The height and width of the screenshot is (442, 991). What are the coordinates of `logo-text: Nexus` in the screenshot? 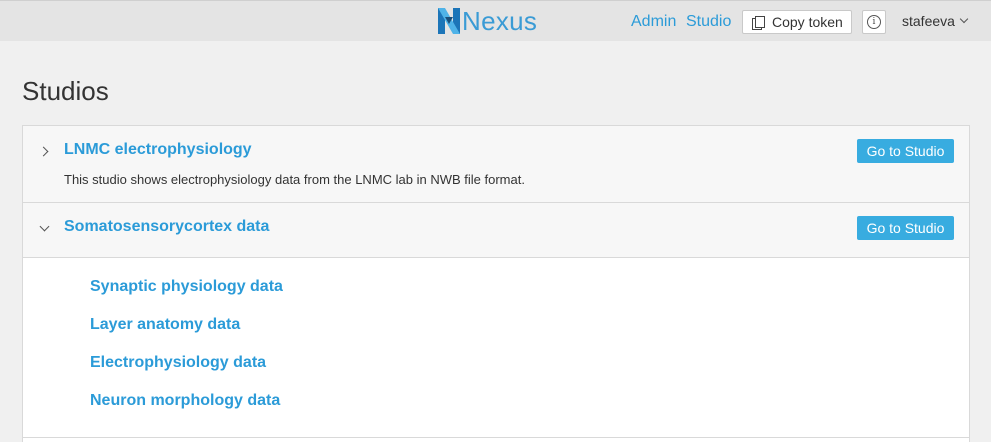 It's located at (500, 21).